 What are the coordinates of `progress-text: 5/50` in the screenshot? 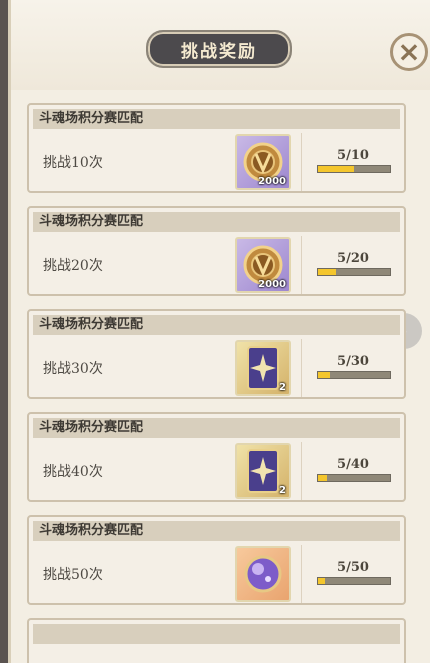 It's located at (353, 567).